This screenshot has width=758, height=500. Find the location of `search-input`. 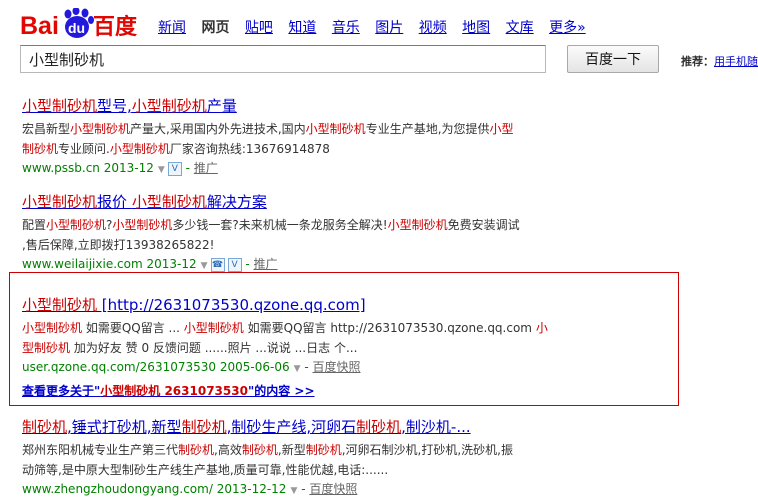

search-input is located at coordinates (283, 59).